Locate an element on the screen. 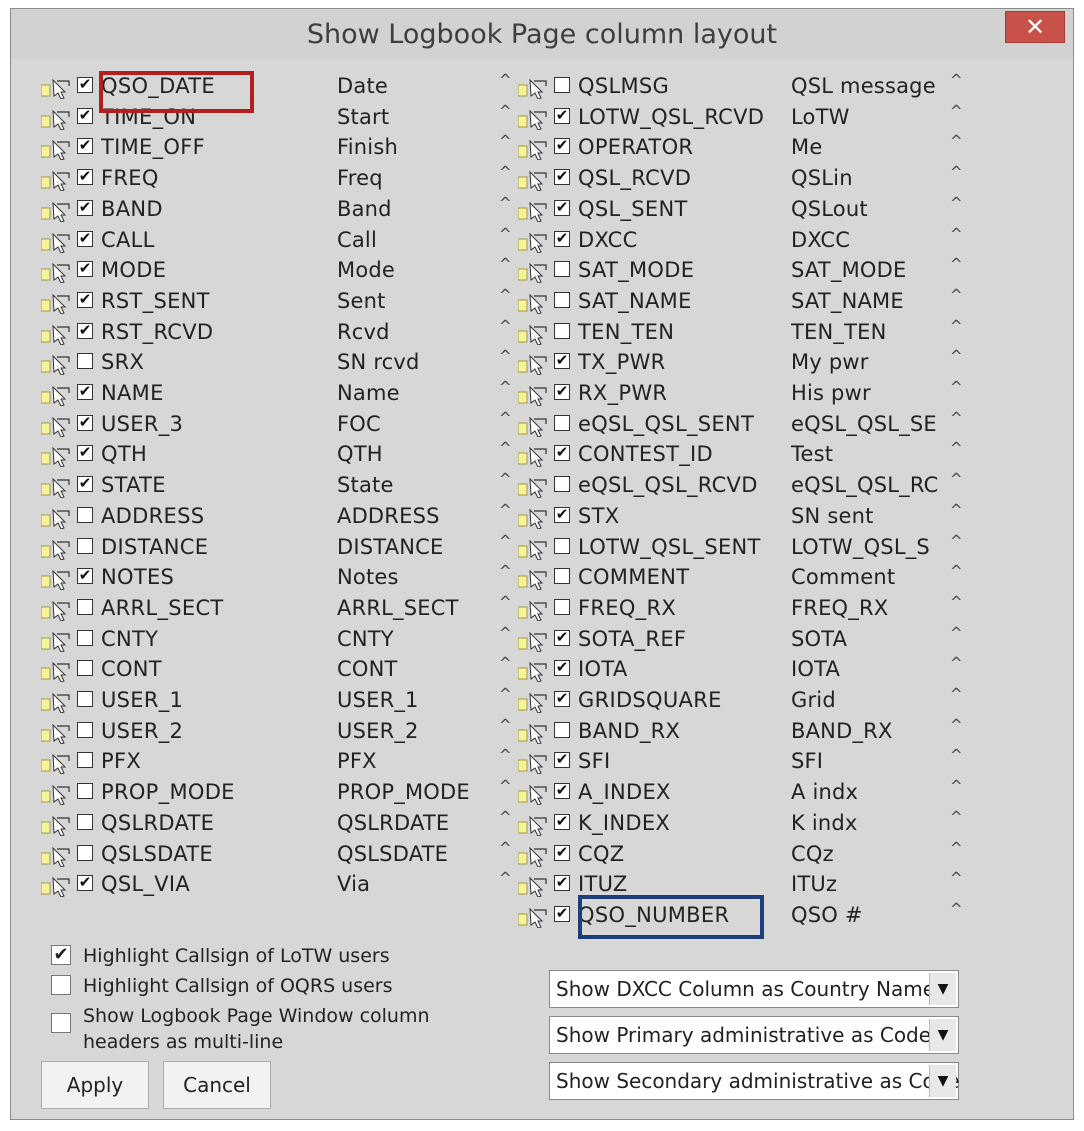  field-row: COMMENT Comment ^ is located at coordinates (743, 577).